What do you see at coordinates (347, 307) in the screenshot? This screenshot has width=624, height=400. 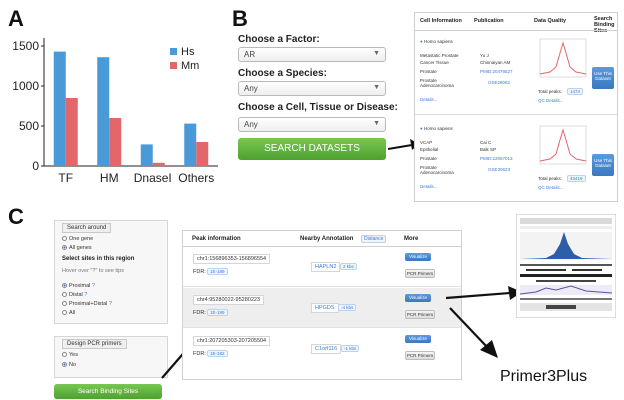 I see `distance-badge: -4 kbs` at bounding box center [347, 307].